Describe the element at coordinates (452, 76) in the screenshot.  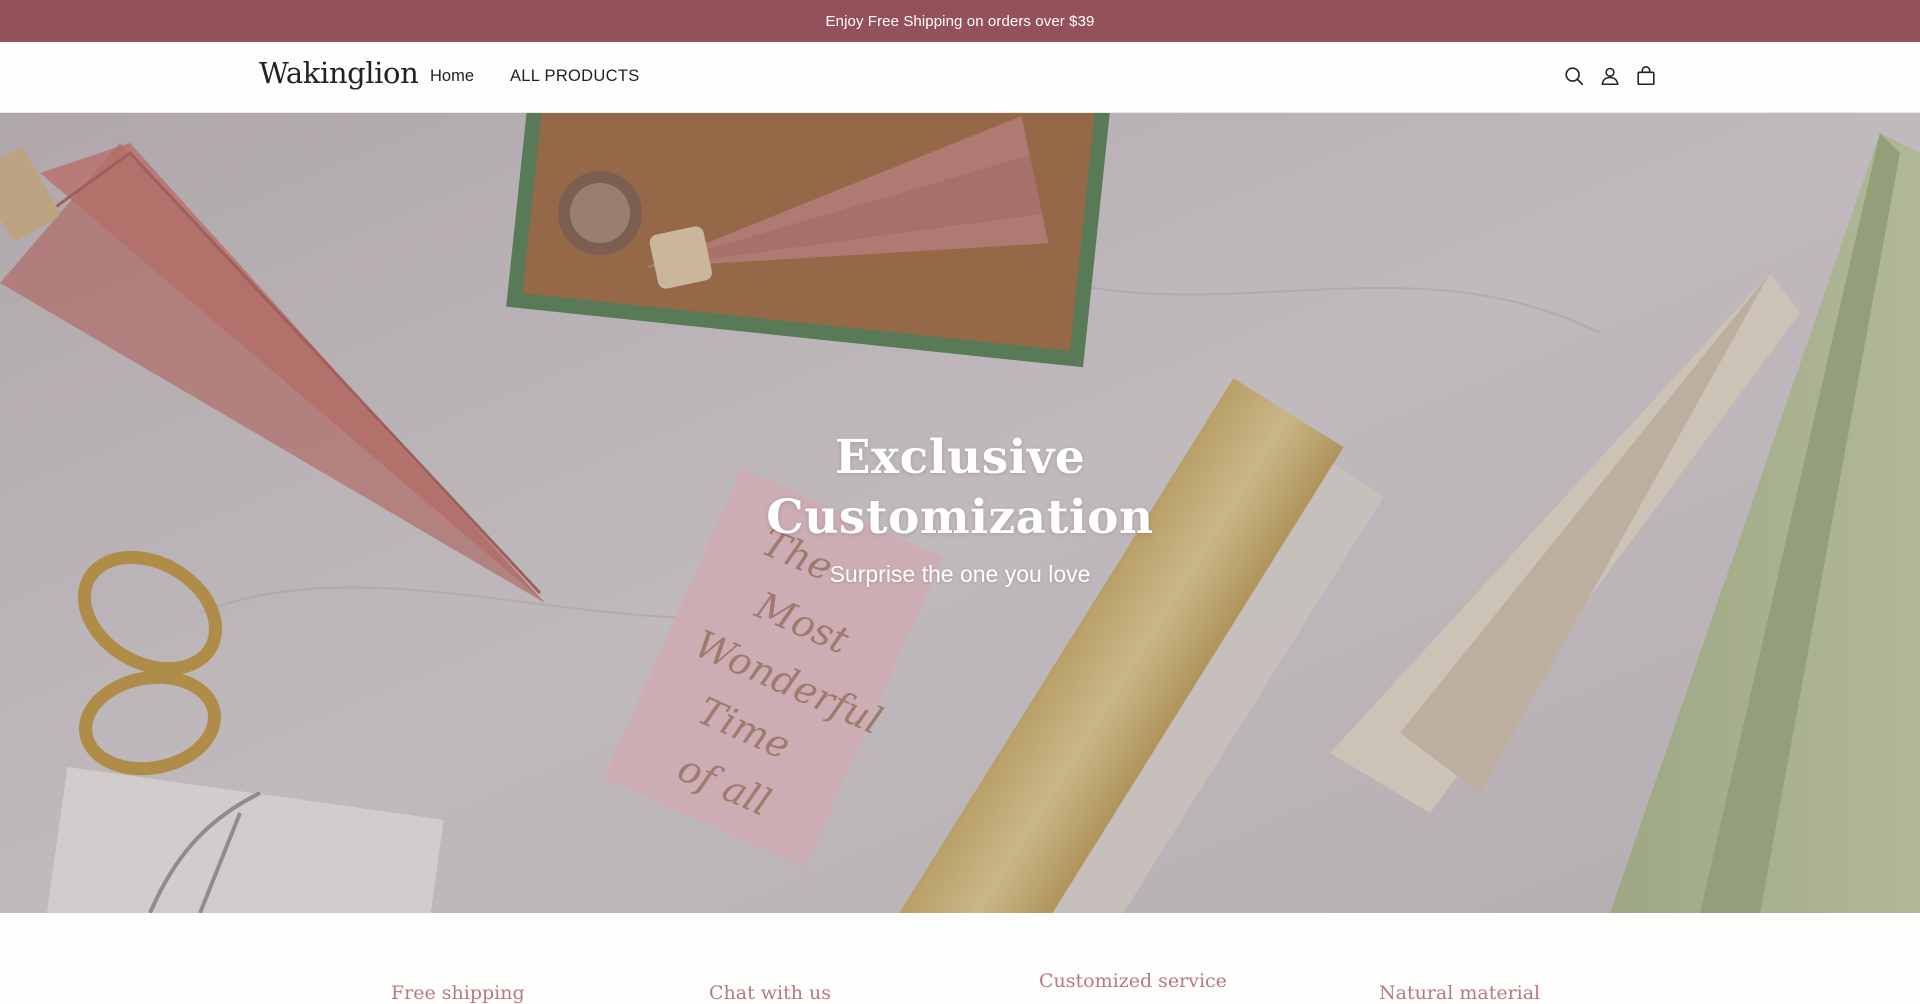
I see `nav-home-link: Home` at that location.